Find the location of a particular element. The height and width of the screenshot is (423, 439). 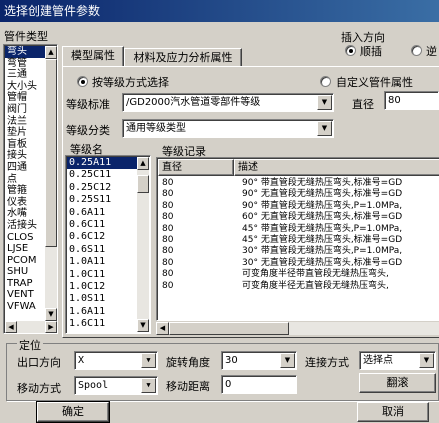

fitting-type-item: 三通 is located at coordinates (25, 75).